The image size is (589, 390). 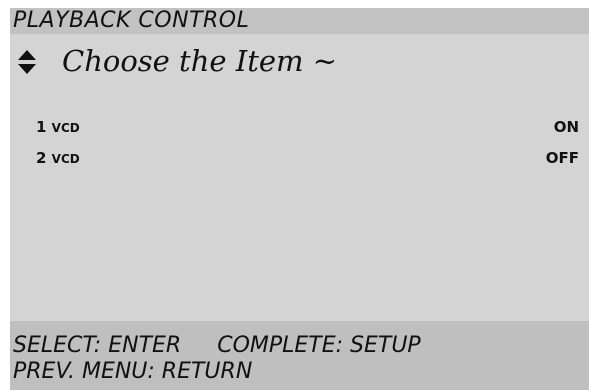 I want to click on item-index-1: 1, so click(x=41, y=127).